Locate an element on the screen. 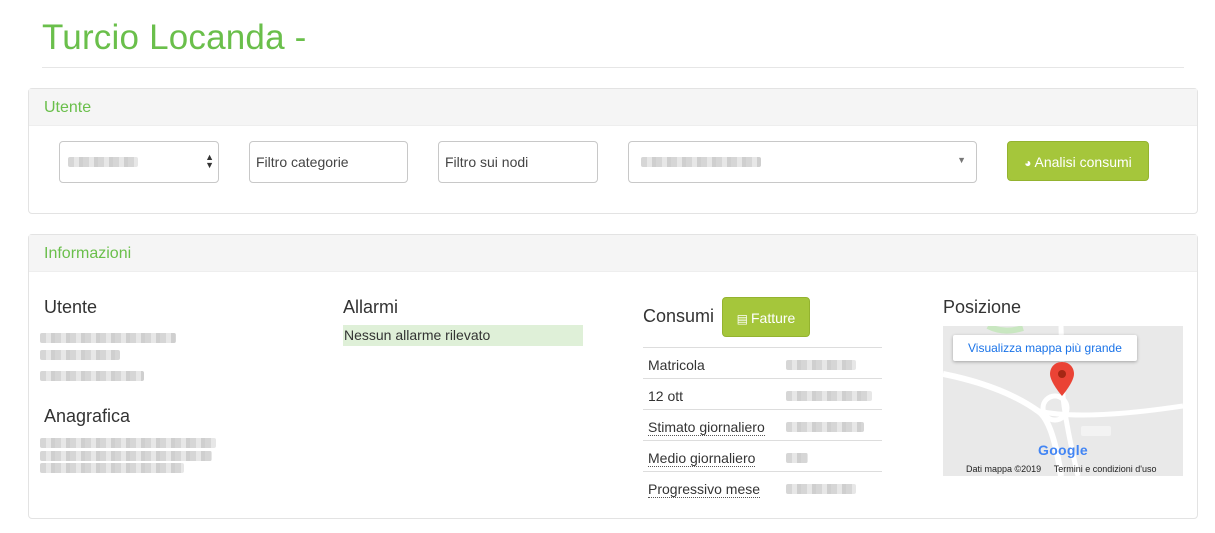 The image size is (1215, 533). allarmi-section-title: Allarmi is located at coordinates (371, 307).